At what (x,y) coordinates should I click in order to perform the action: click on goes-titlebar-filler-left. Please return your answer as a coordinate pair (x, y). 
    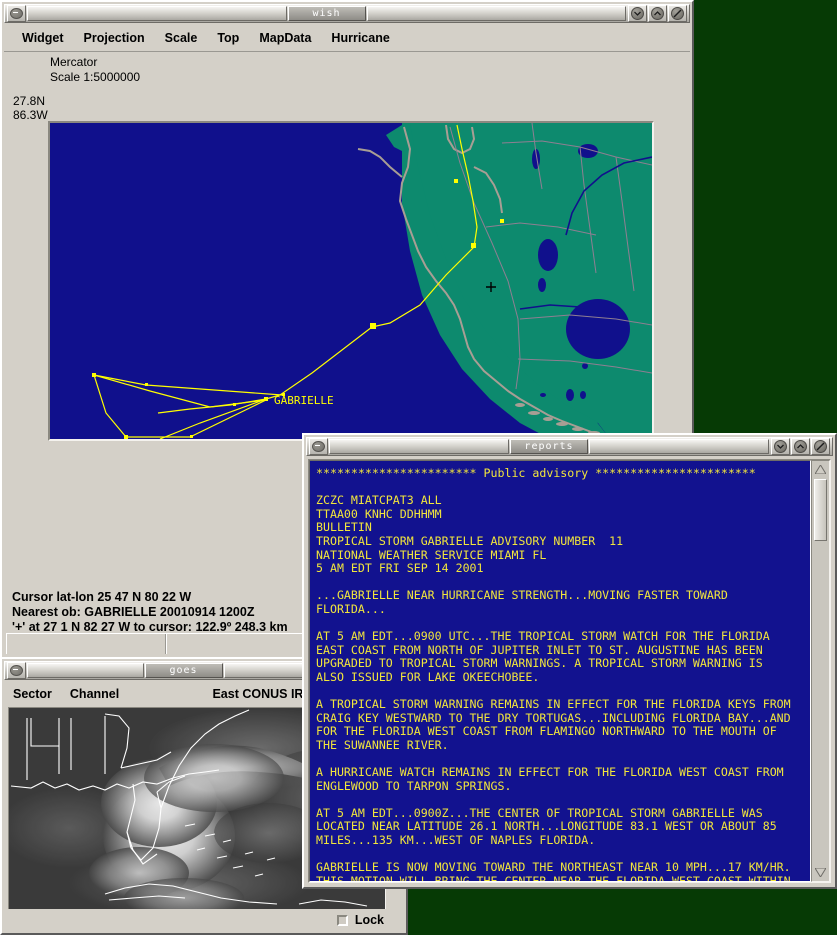
    Looking at the image, I should click on (85, 670).